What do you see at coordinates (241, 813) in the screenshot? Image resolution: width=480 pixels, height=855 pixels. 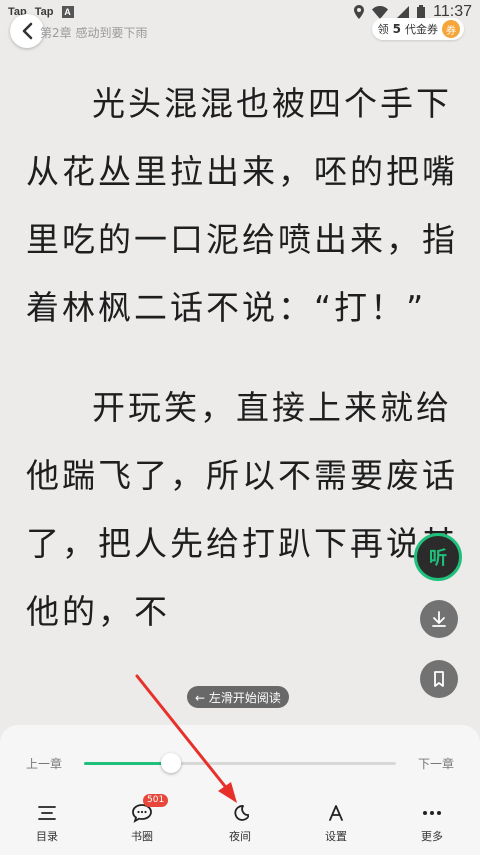 I see `moon-icon` at bounding box center [241, 813].